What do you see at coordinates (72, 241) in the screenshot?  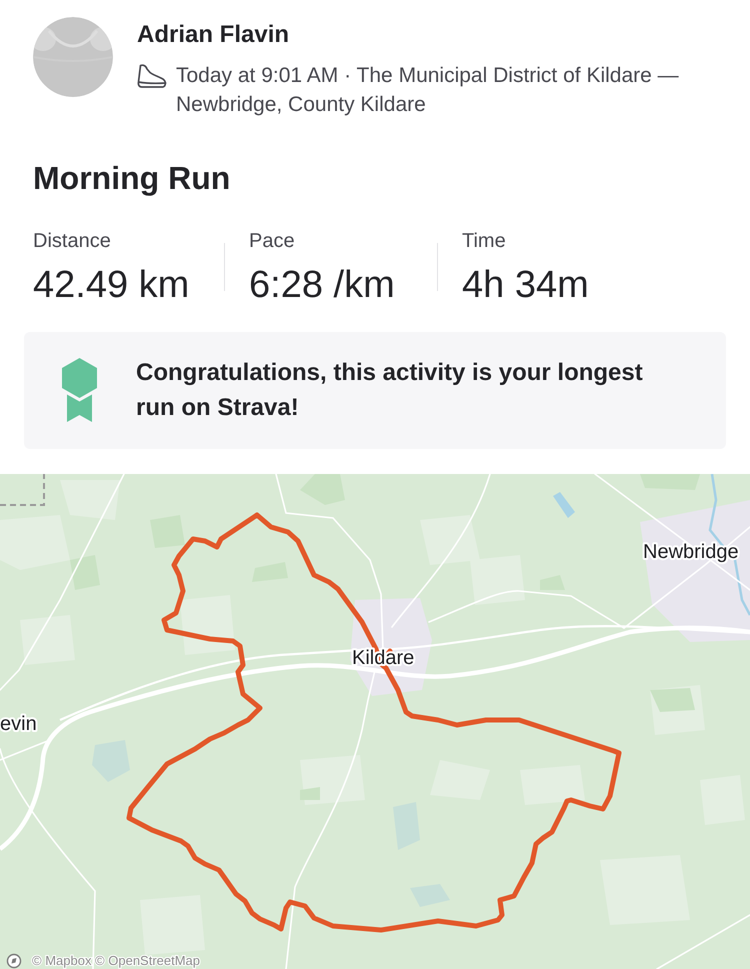 I see `stat-label: Distance` at bounding box center [72, 241].